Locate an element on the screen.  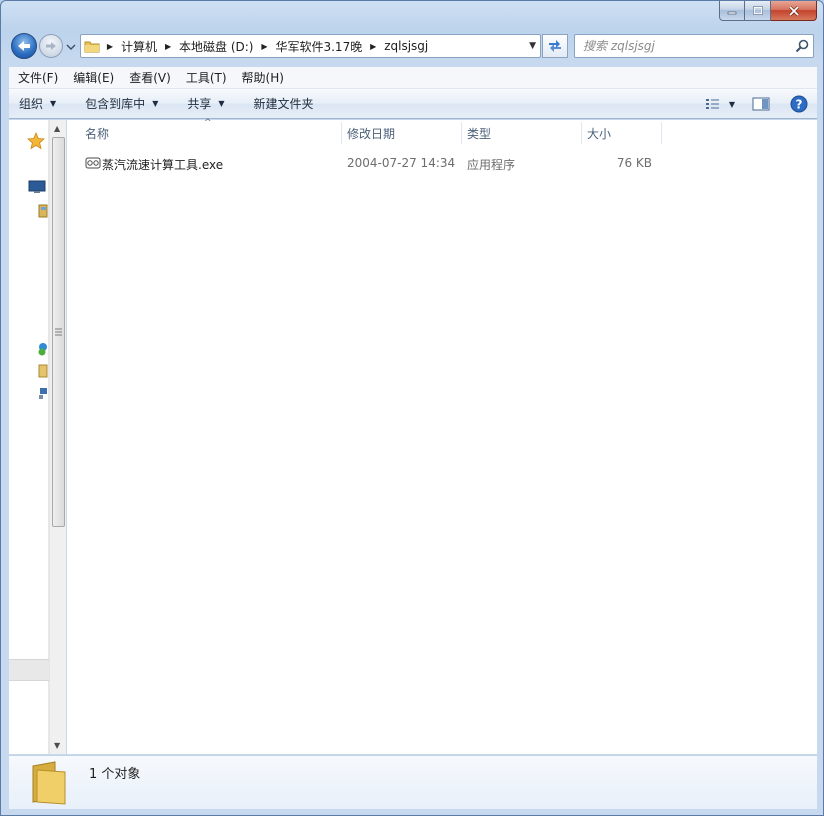
refresh-icon is located at coordinates (555, 46).